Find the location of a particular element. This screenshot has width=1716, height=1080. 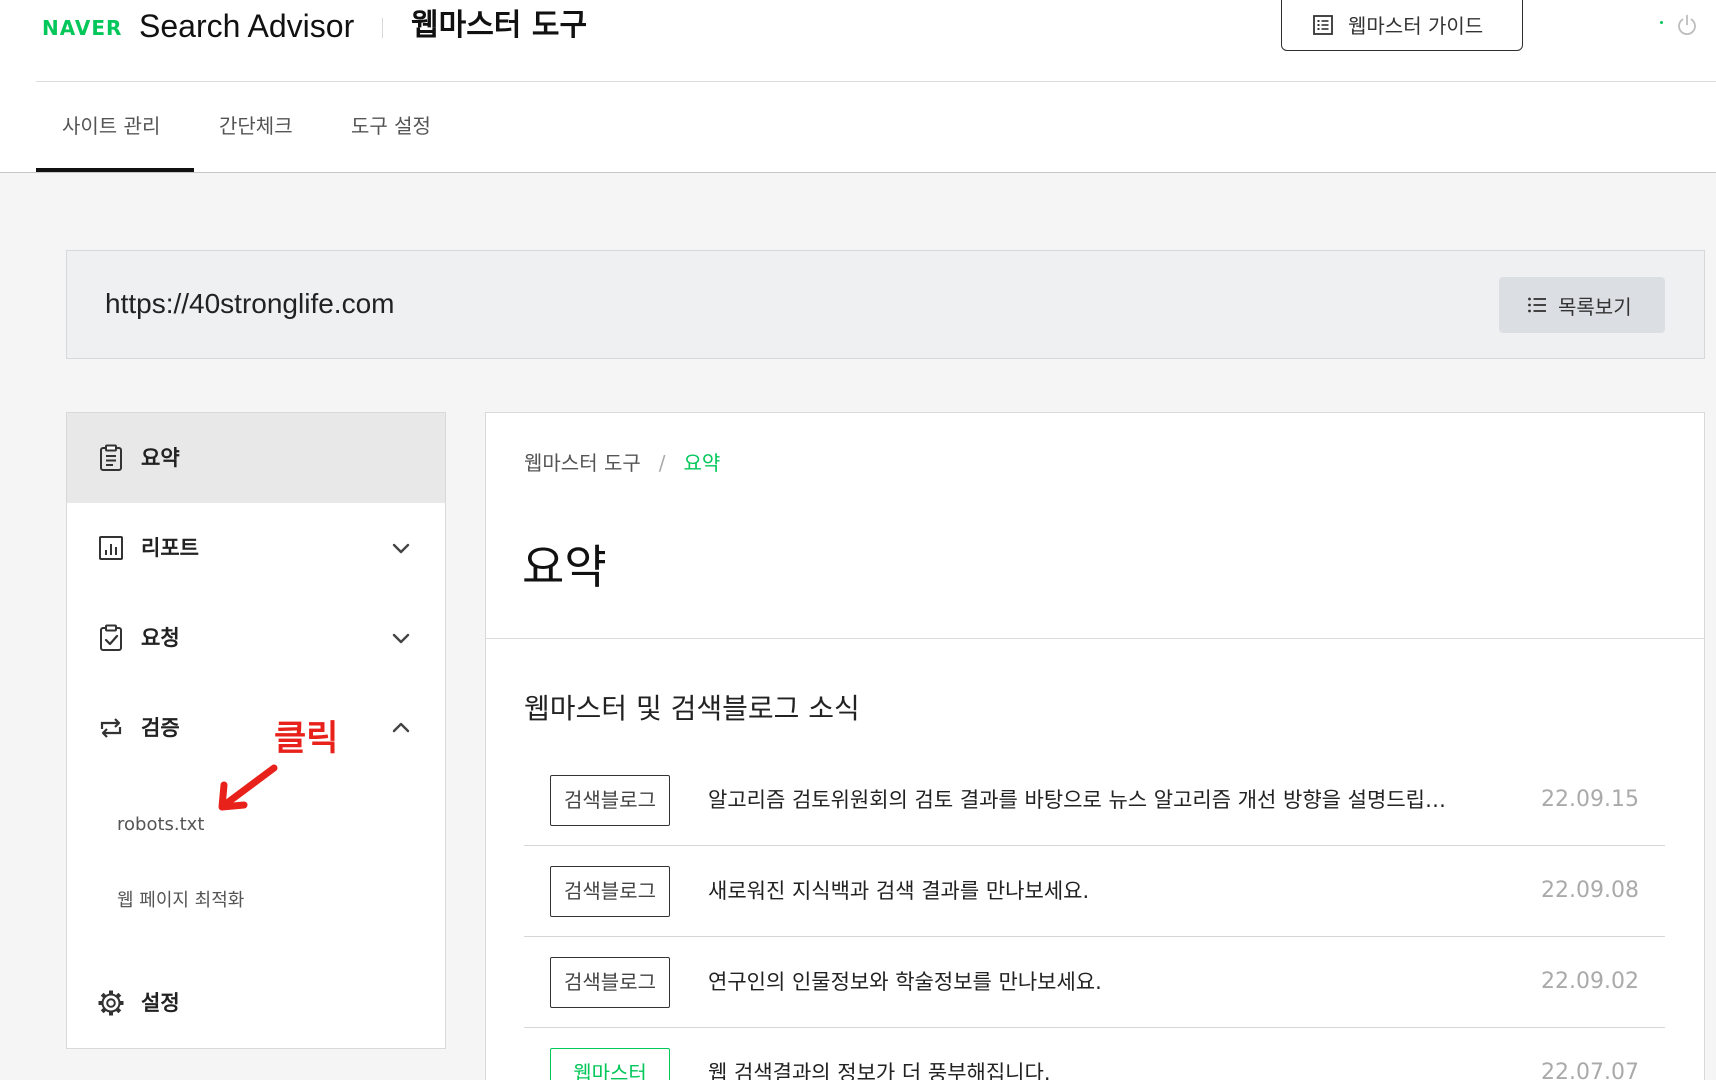

title-divider is located at coordinates (1095, 638).